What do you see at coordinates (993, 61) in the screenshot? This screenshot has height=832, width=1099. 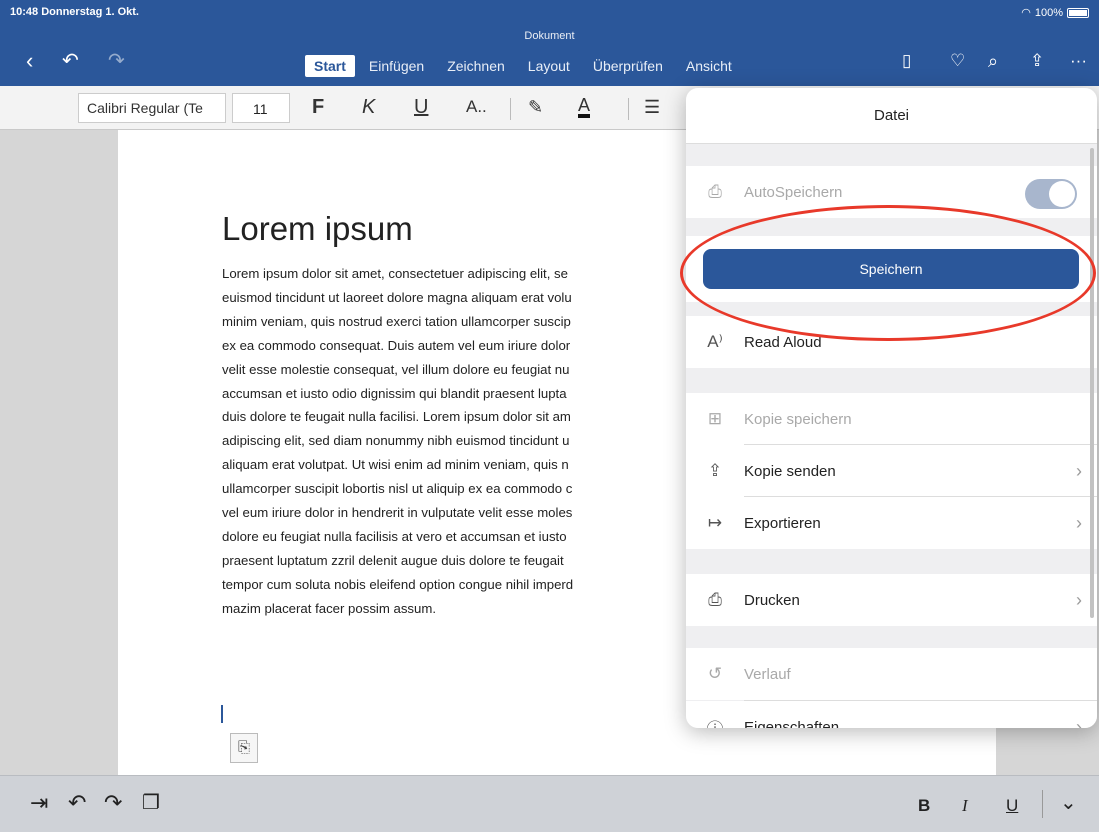 I see `search-icon: ⌕` at bounding box center [993, 61].